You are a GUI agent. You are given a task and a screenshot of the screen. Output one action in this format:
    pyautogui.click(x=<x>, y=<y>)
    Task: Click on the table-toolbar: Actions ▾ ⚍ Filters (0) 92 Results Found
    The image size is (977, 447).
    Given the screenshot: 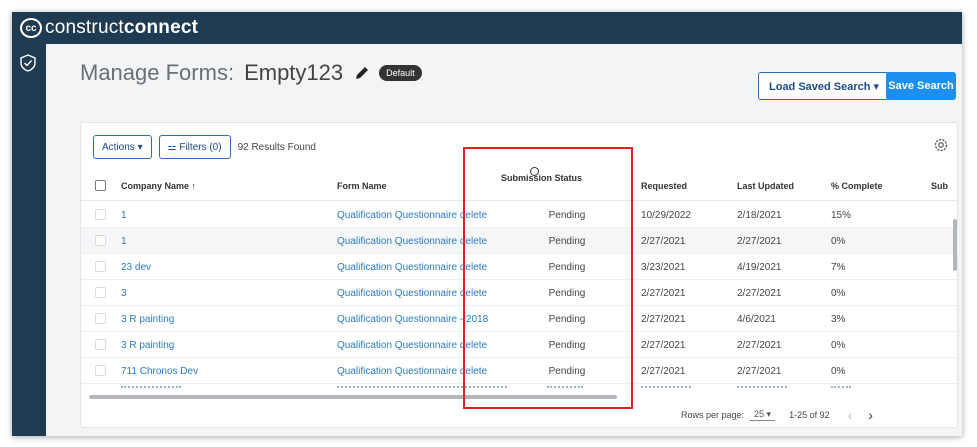 What is the action you would take?
    pyautogui.click(x=204, y=147)
    